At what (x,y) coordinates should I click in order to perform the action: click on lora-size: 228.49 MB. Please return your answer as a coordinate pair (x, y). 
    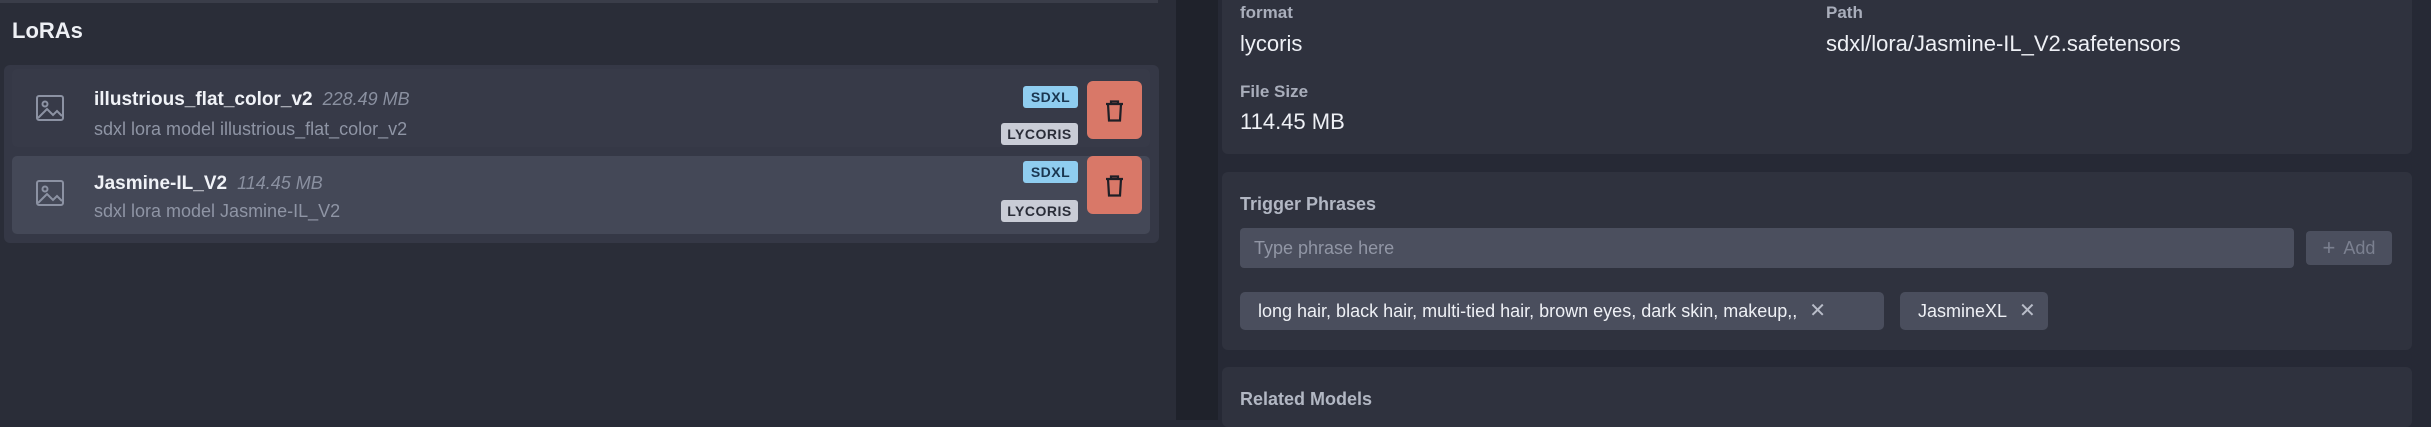
    Looking at the image, I should click on (366, 99).